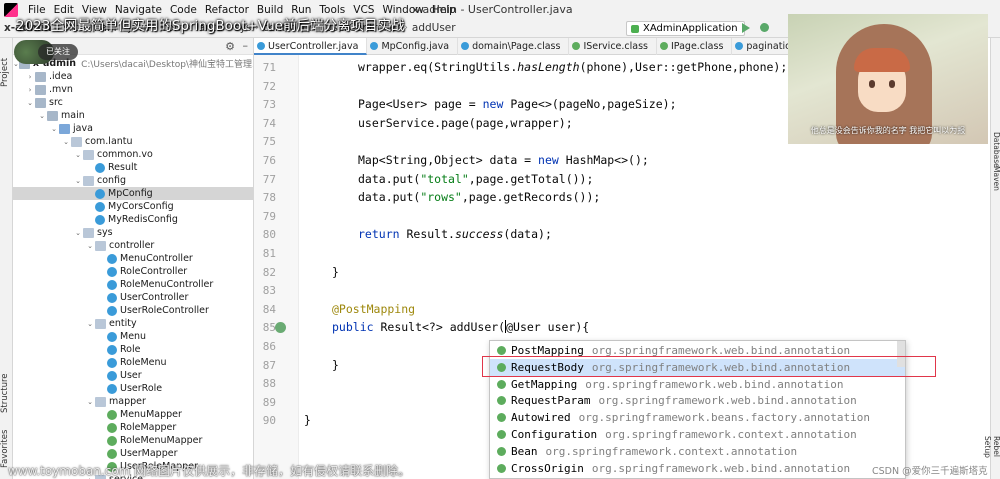  I want to click on method-mapping-icon, so click(280, 328).